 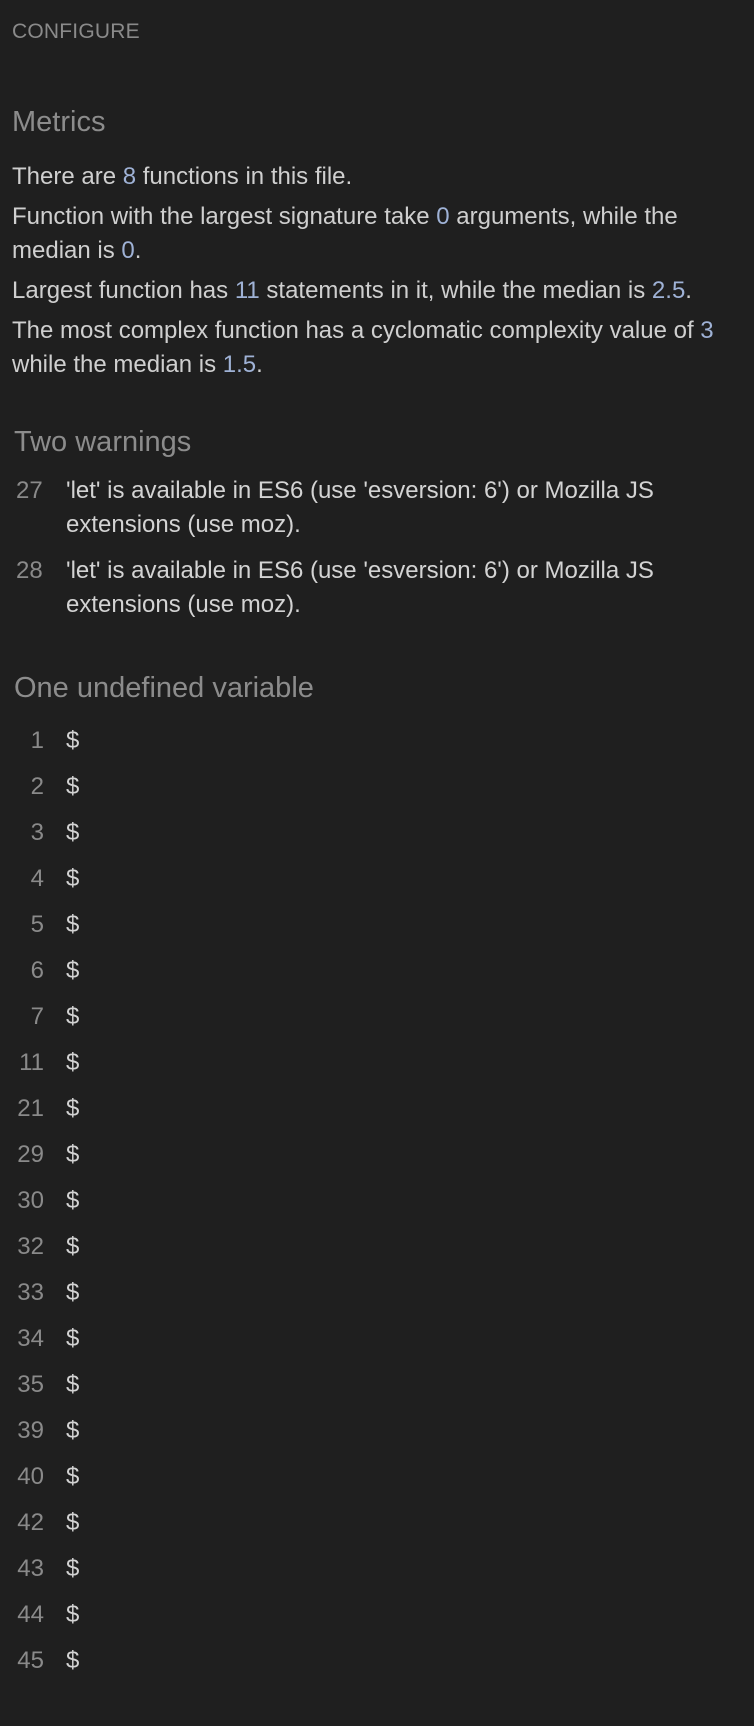 What do you see at coordinates (59, 122) in the screenshot?
I see `metrics-heading: Metrics` at bounding box center [59, 122].